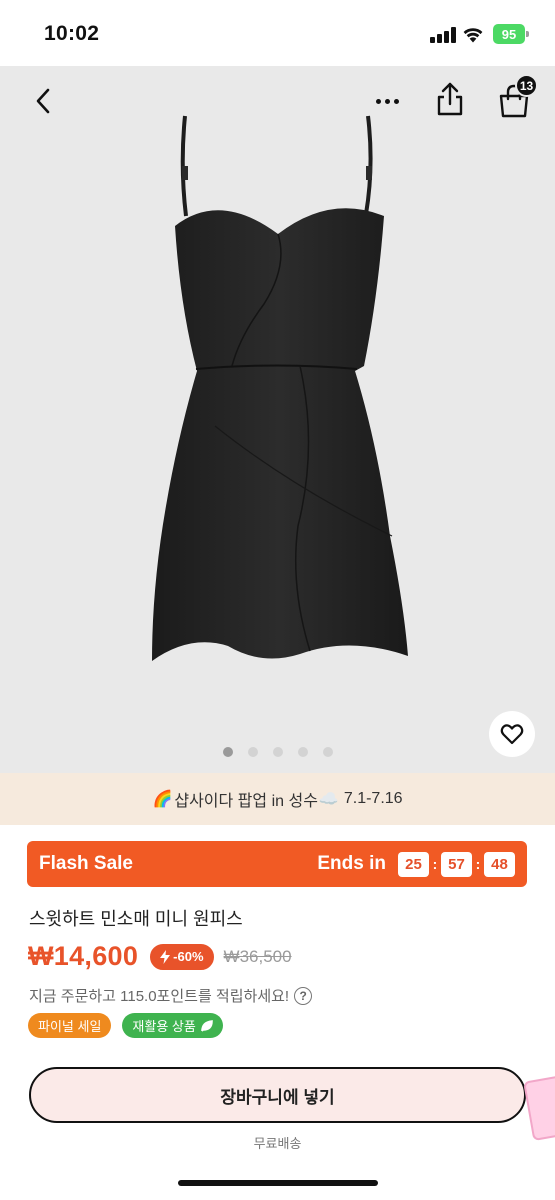  I want to click on back-button, so click(43, 101).